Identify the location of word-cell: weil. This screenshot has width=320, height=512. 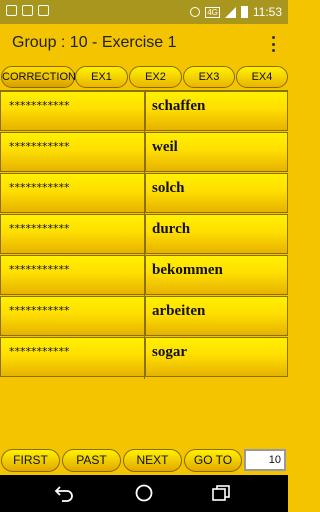
(216, 152).